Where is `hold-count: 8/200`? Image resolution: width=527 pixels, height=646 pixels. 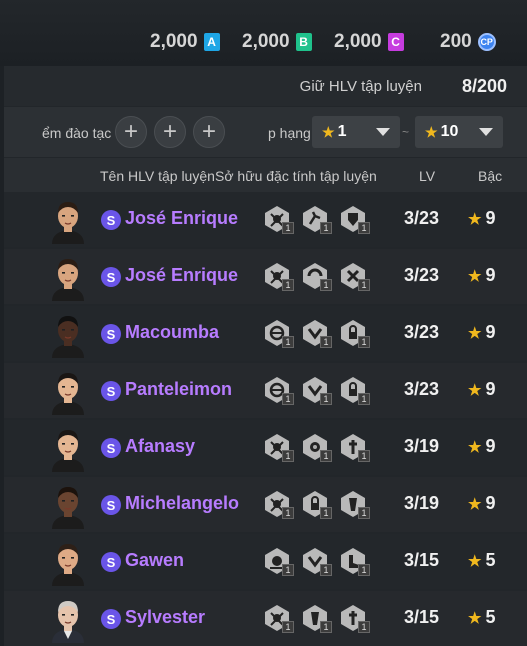 hold-count: 8/200 is located at coordinates (484, 86).